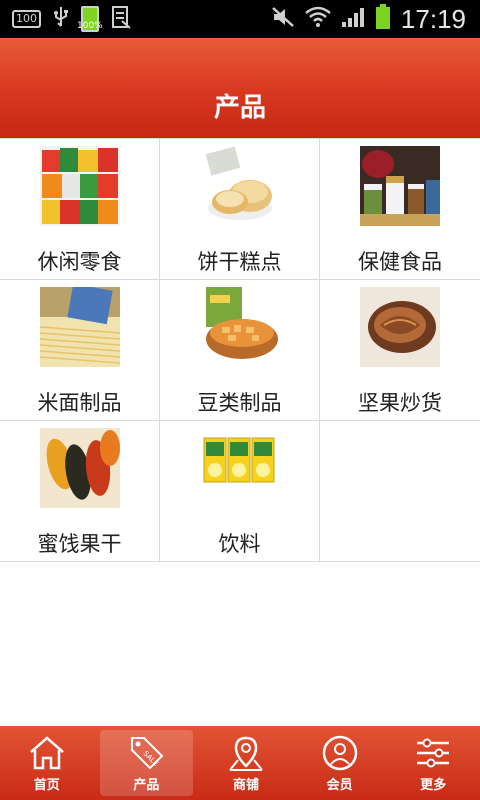  What do you see at coordinates (240, 19) in the screenshot?
I see `status-bar: 100 100% 17:19` at bounding box center [240, 19].